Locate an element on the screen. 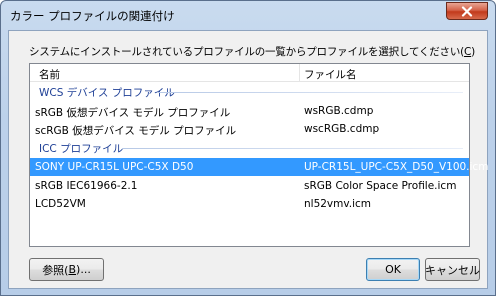 The height and width of the screenshot is (296, 496). list-item: sRGB 仮想デバイス モデル プロファイル wsRGB.cdmp is located at coordinates (249, 111).